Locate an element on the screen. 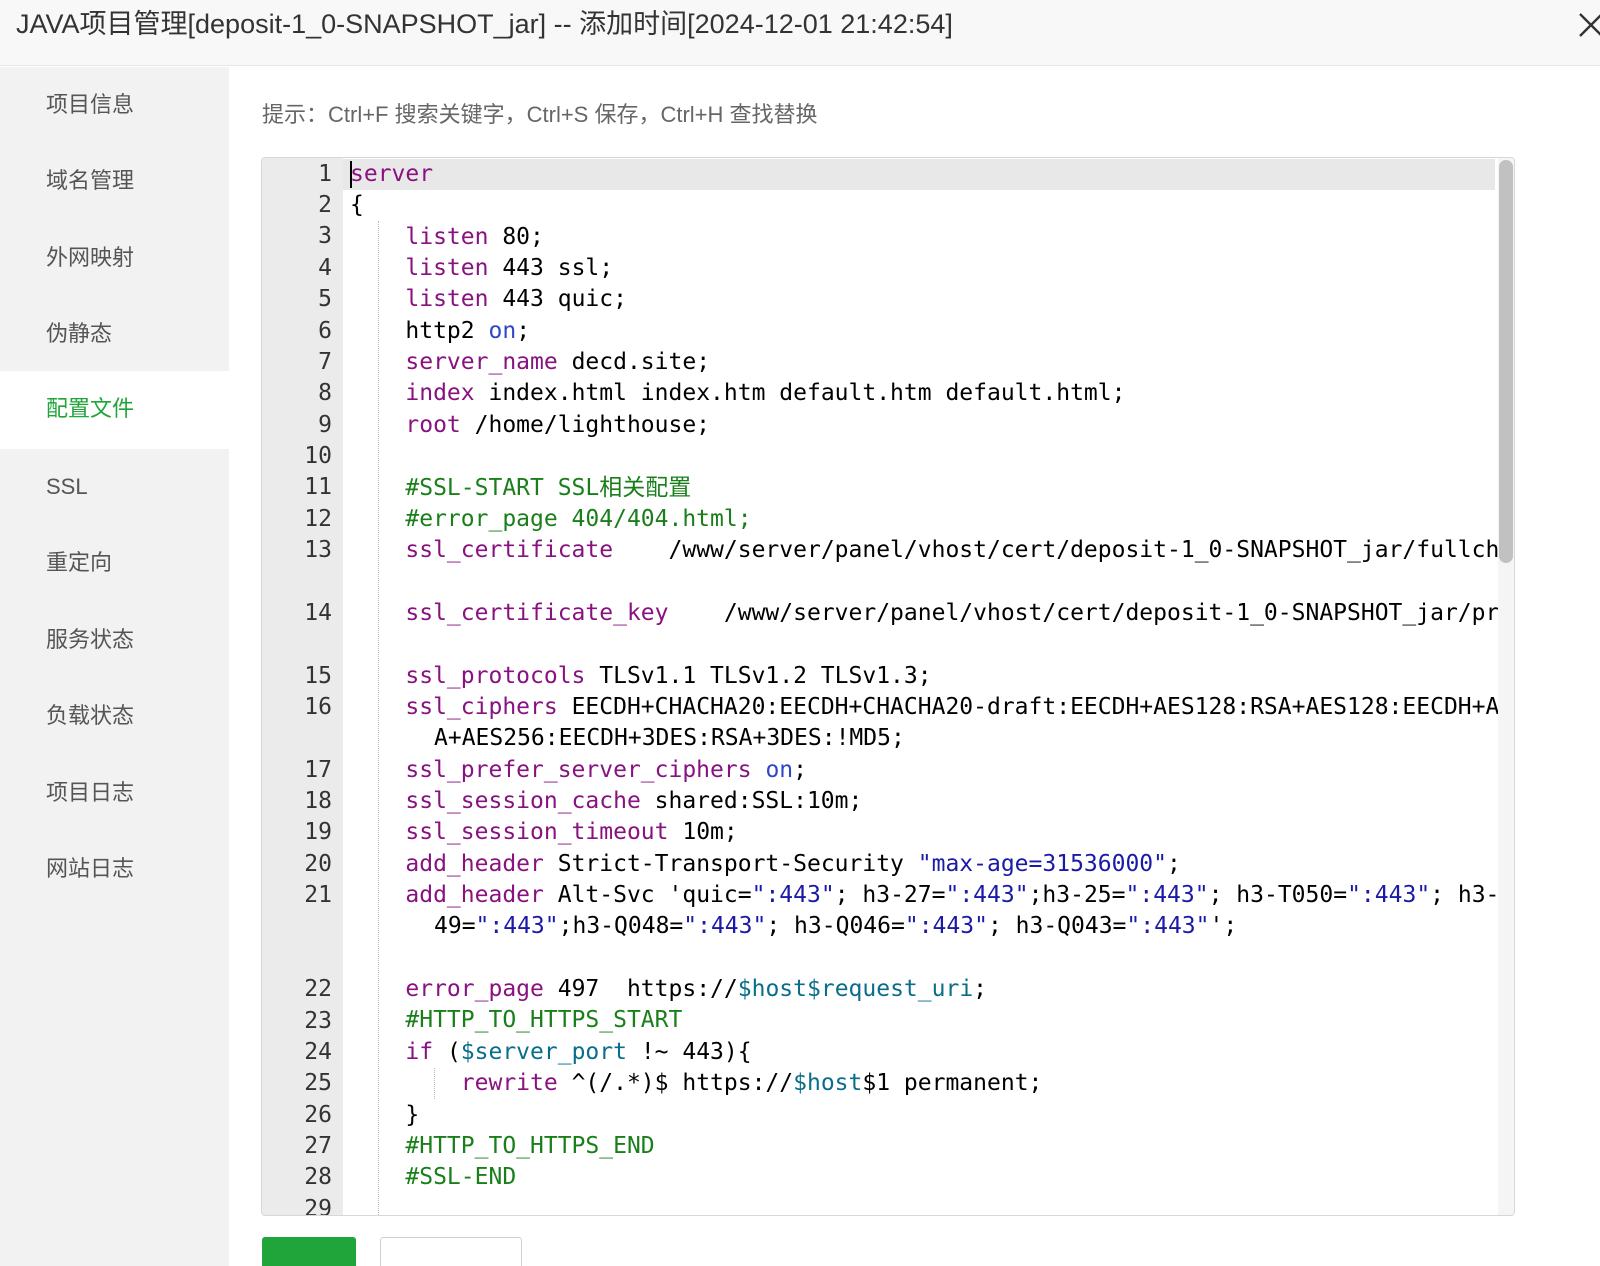 This screenshot has width=1600, height=1266. line-number: 16 is located at coordinates (318, 707).